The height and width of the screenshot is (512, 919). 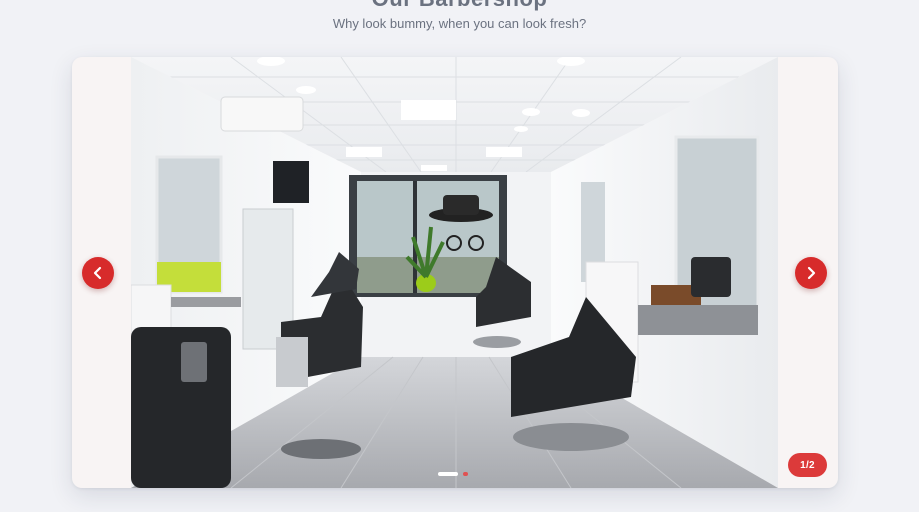 I want to click on next-slide-button, so click(x=811, y=273).